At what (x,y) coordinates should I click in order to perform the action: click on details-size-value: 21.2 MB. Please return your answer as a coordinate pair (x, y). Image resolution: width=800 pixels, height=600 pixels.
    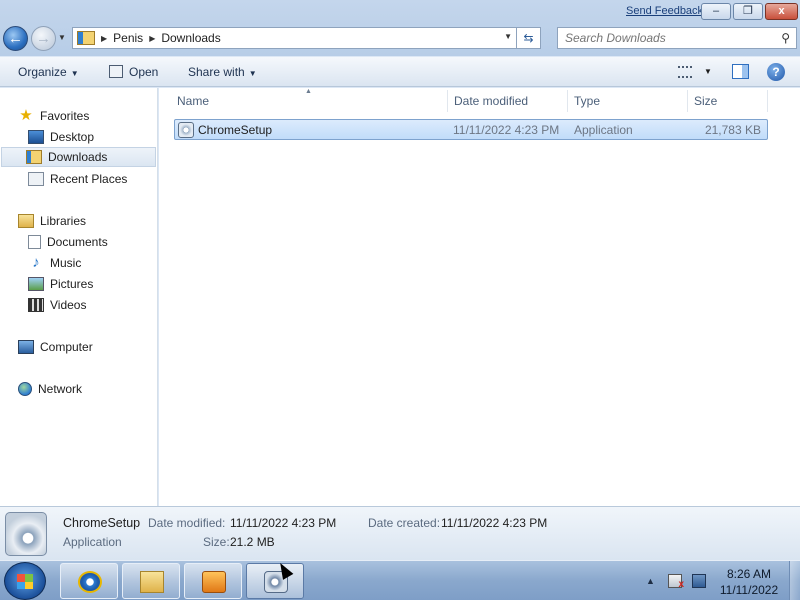
    Looking at the image, I should click on (252, 542).